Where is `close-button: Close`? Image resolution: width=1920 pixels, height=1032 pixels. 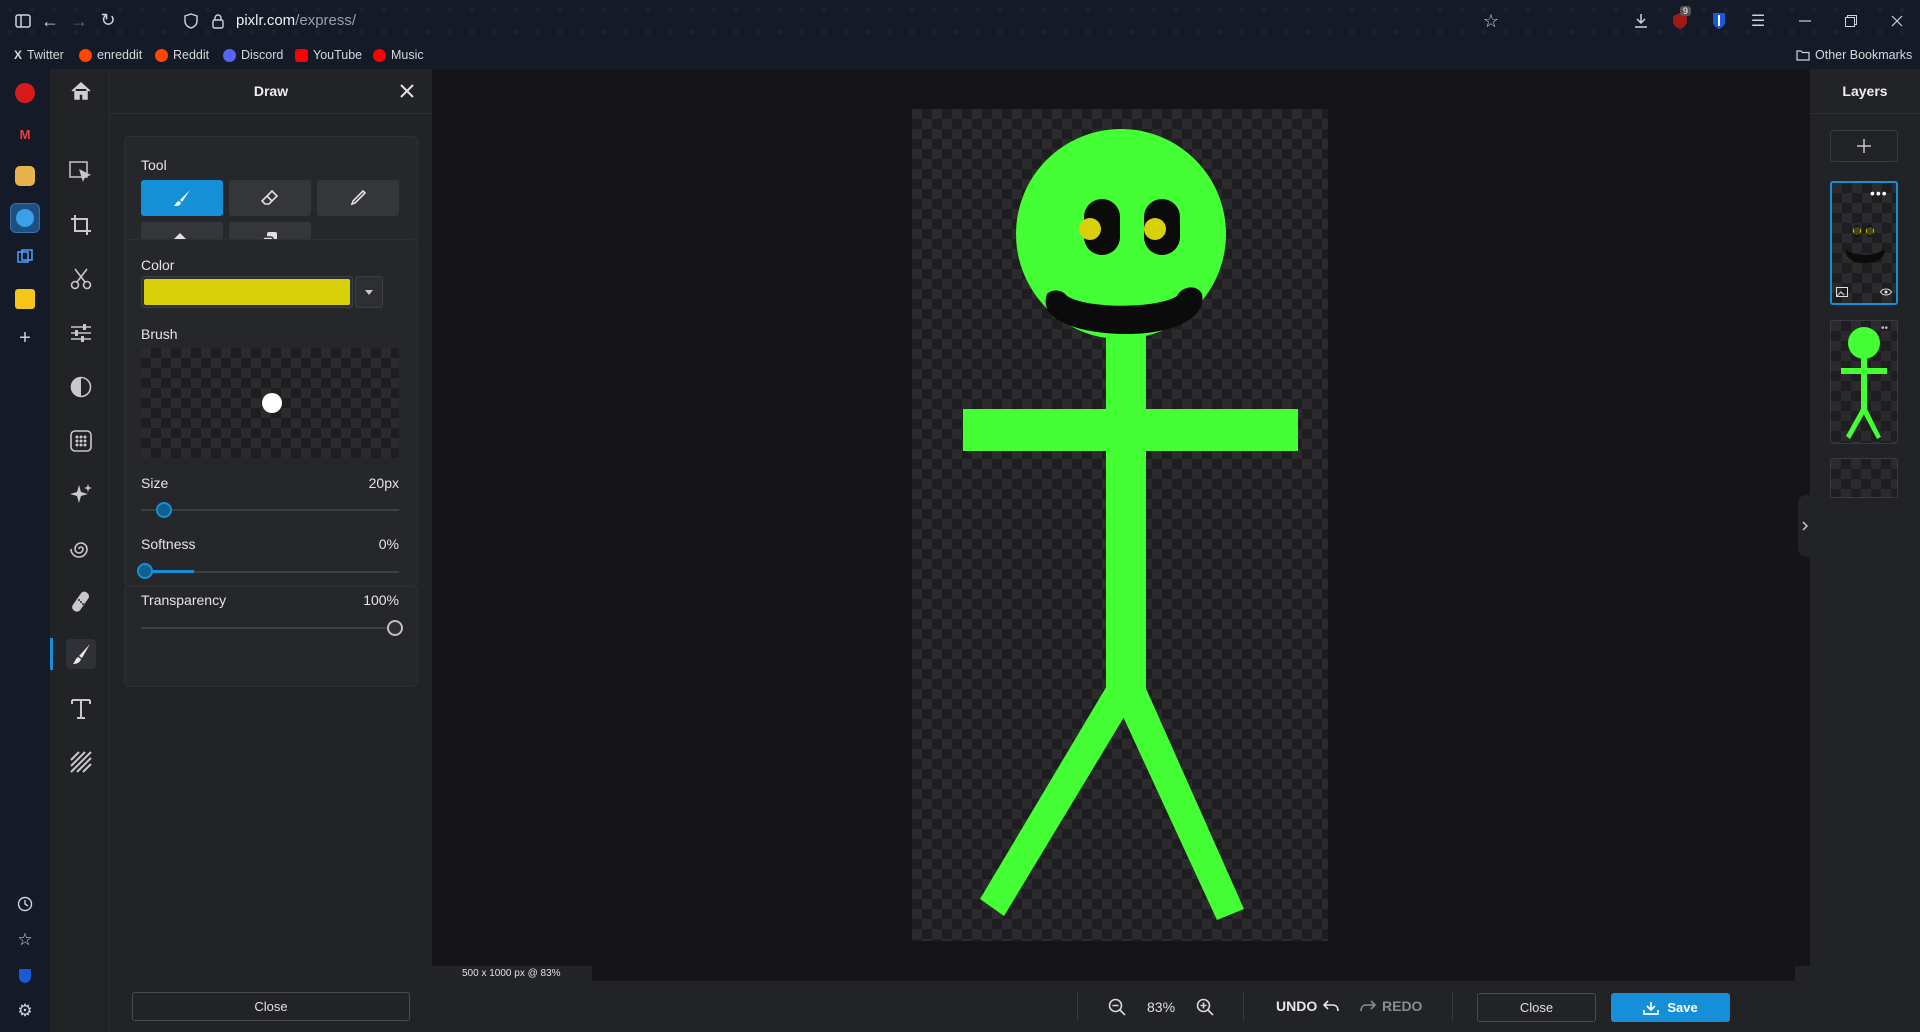
close-button: Close is located at coordinates (1536, 1007).